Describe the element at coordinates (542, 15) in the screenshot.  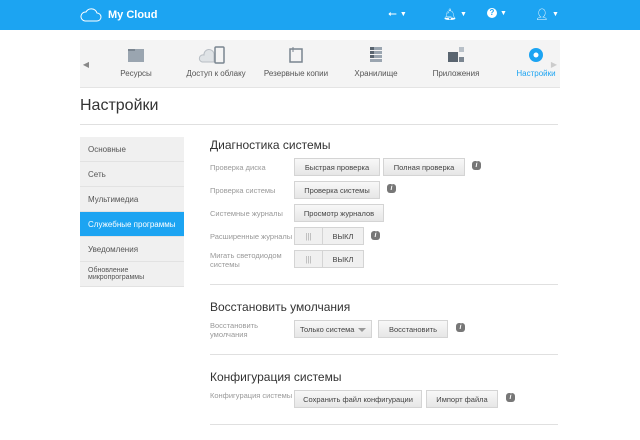
I see `user-icon: 👤︎` at that location.